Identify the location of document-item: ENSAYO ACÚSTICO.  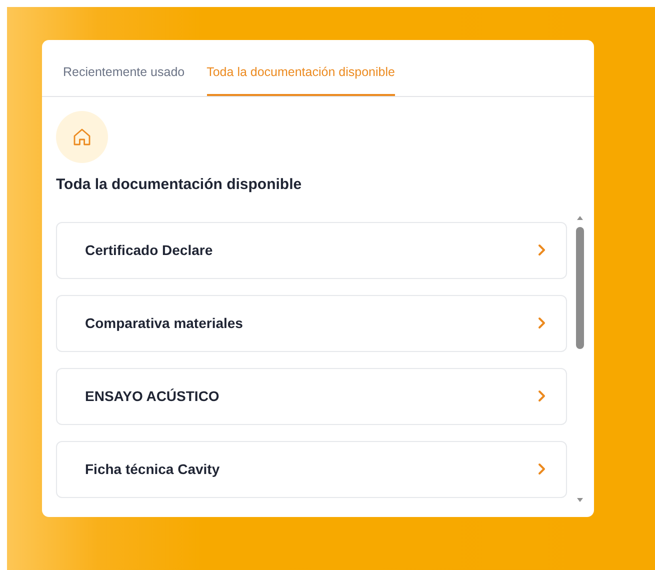
(311, 396).